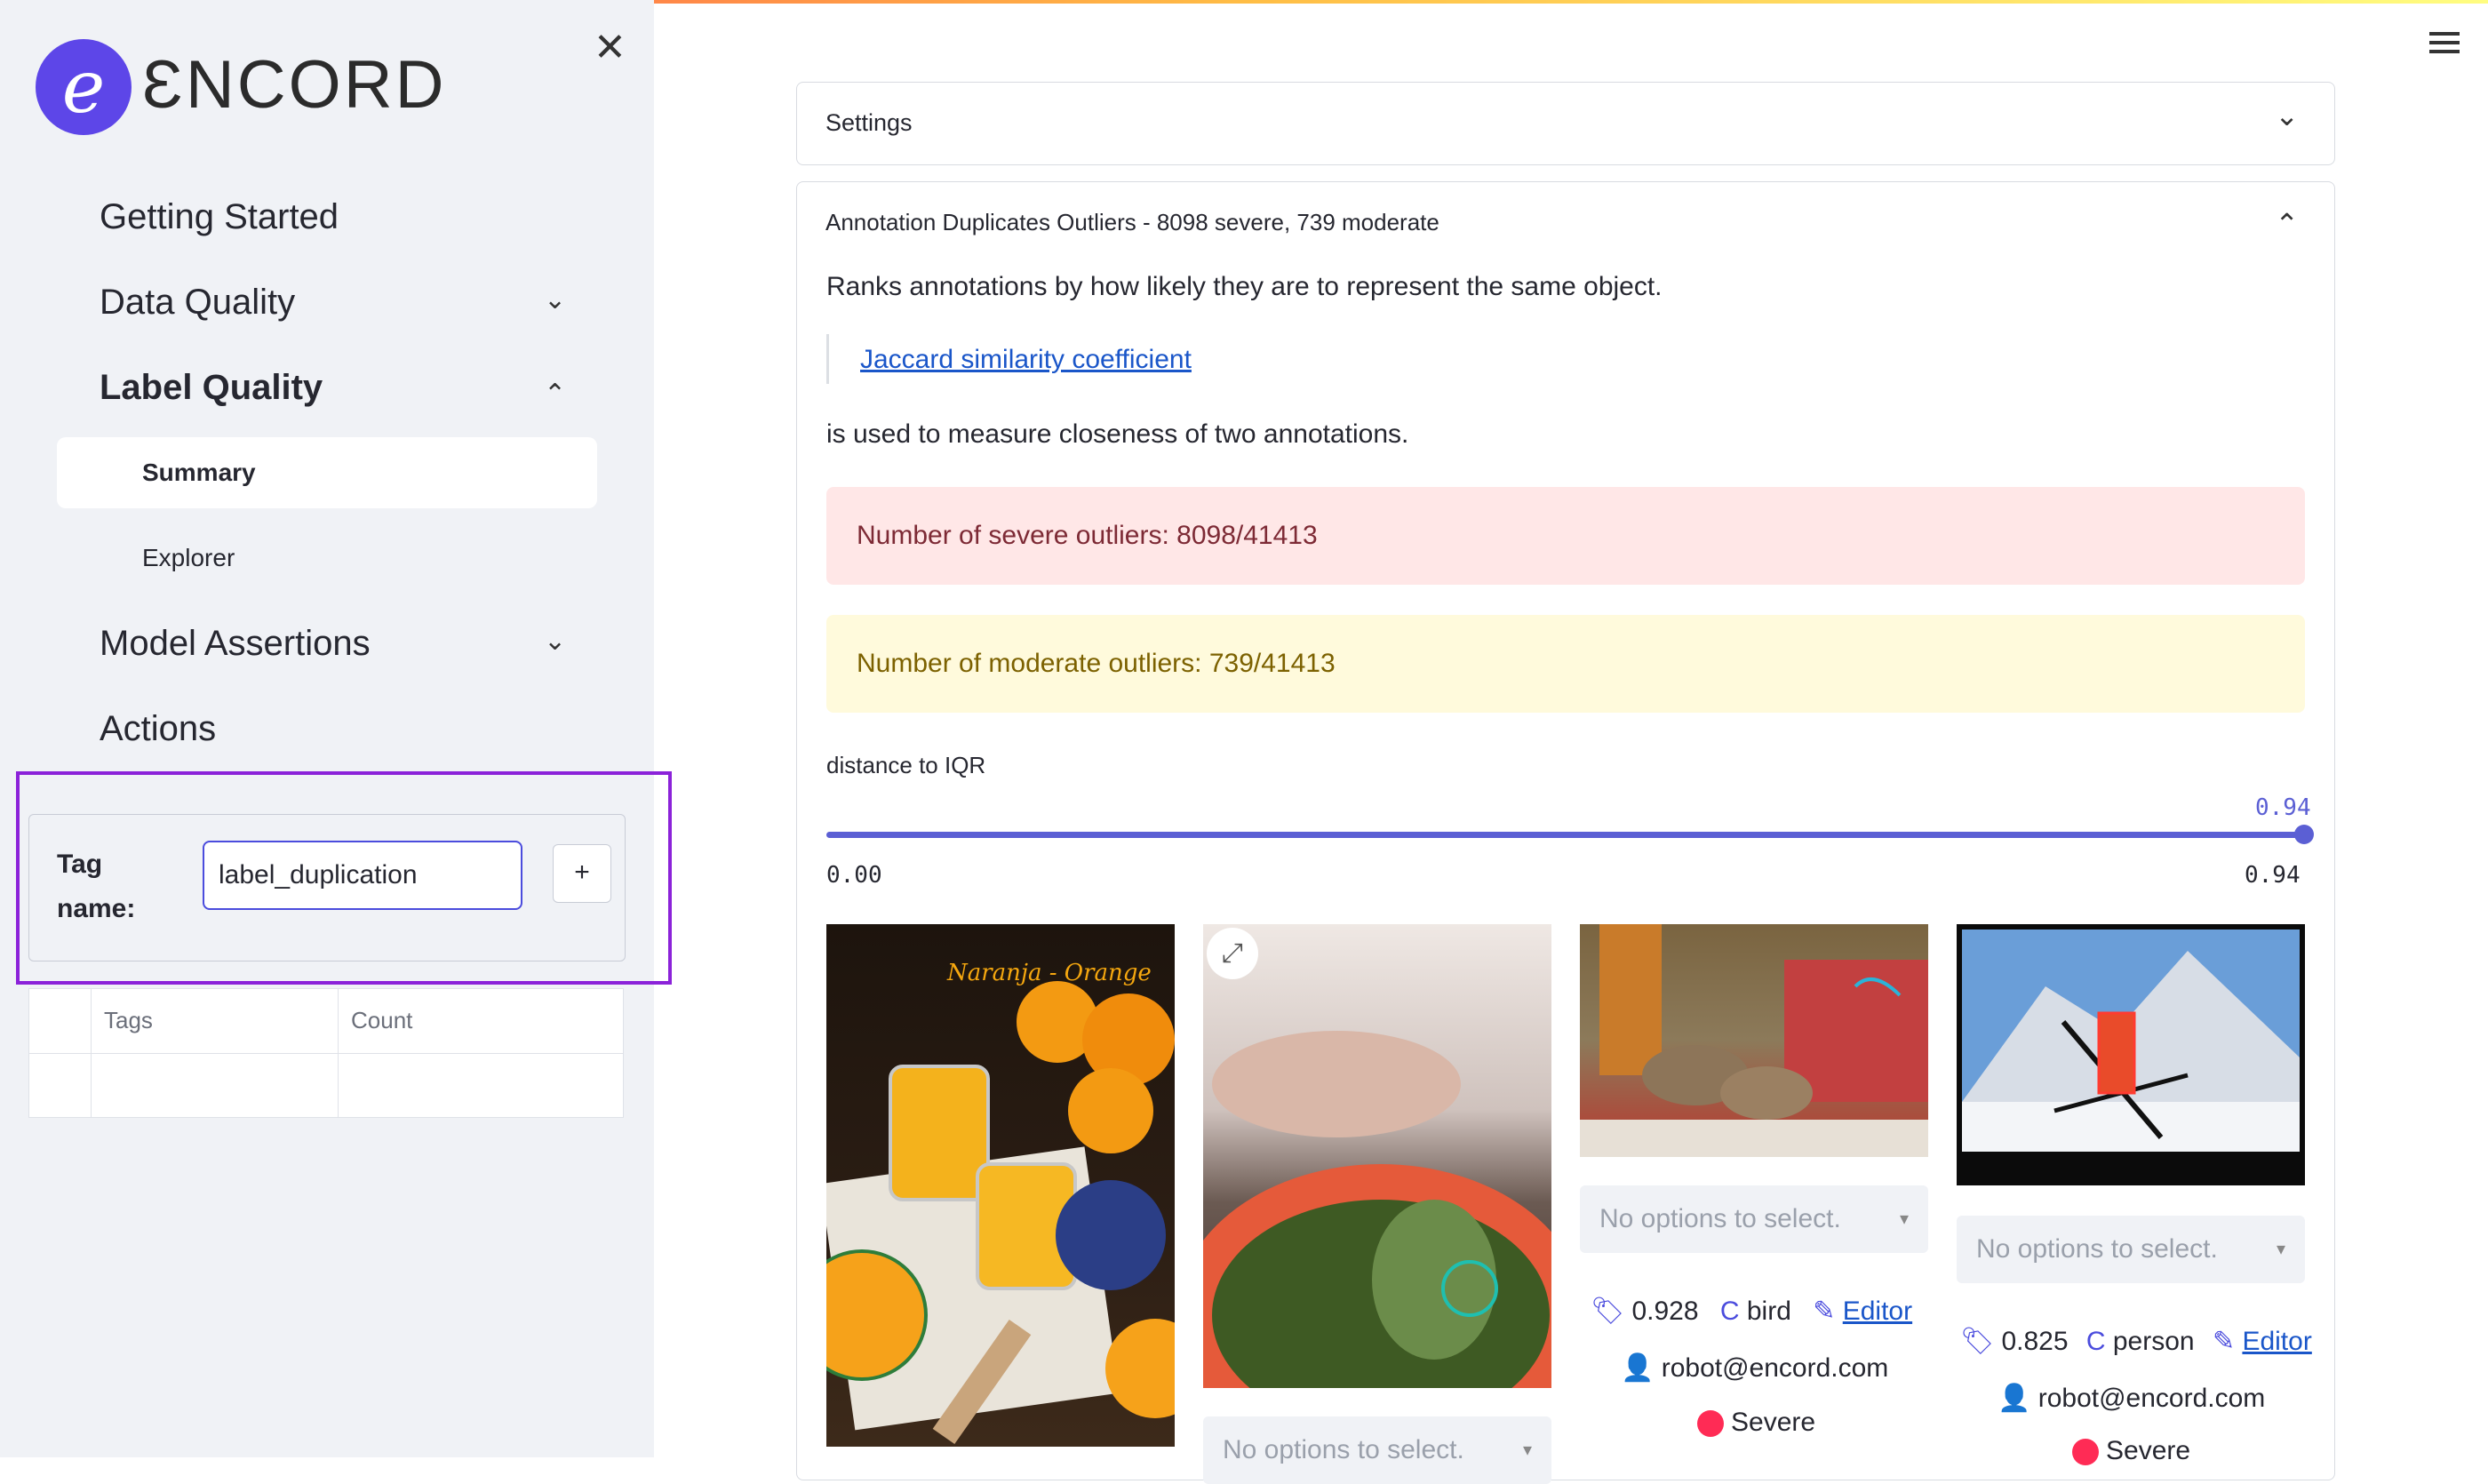 This screenshot has height=1484, width=2488. Describe the element at coordinates (158, 729) in the screenshot. I see `nav-actions: Actions` at that location.